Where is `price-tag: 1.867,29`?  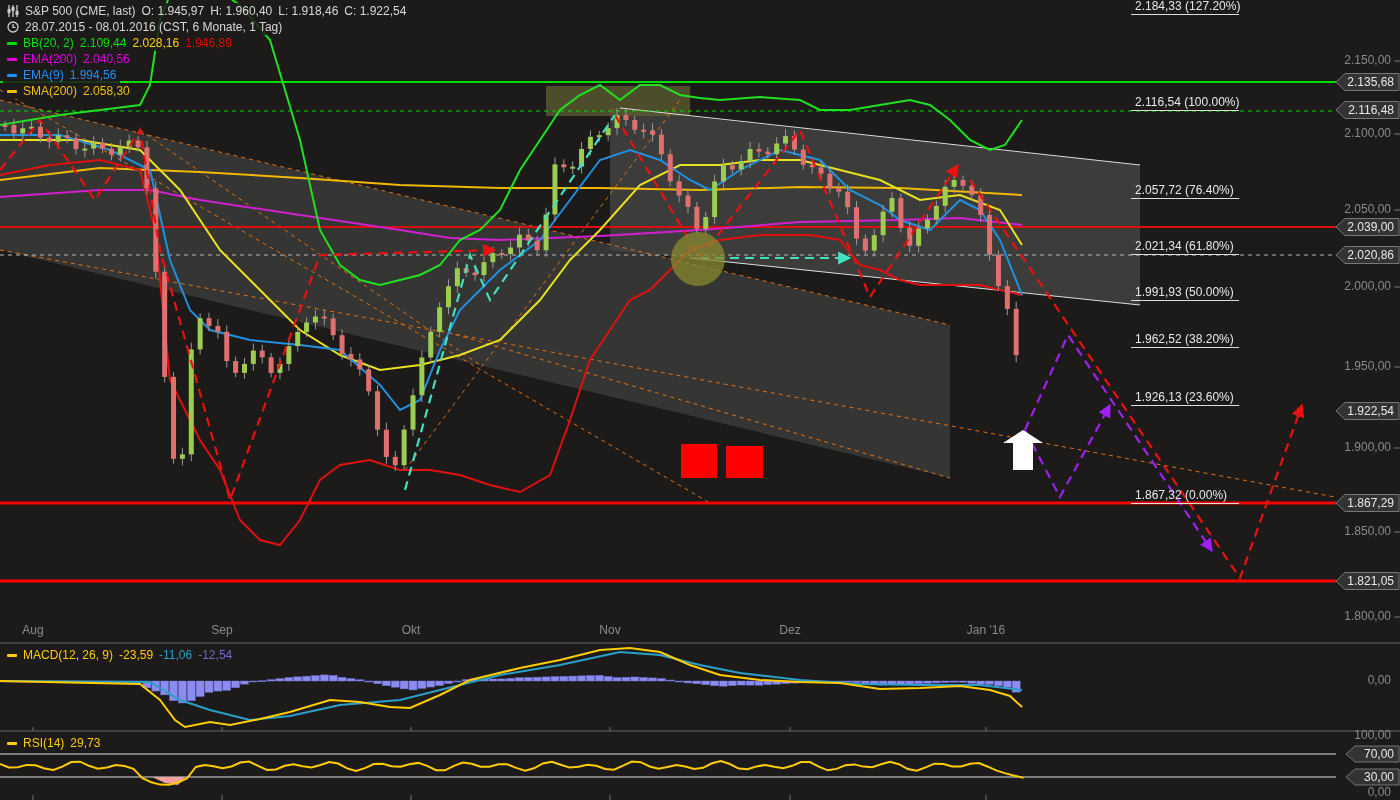 price-tag: 1.867,29 is located at coordinates (1367, 503).